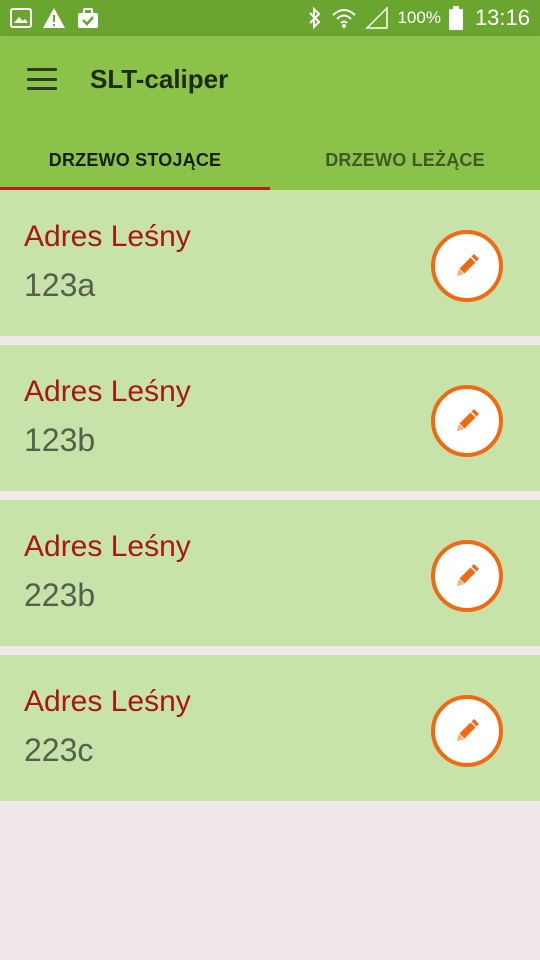  Describe the element at coordinates (455, 18) in the screenshot. I see `battery-icon` at that location.